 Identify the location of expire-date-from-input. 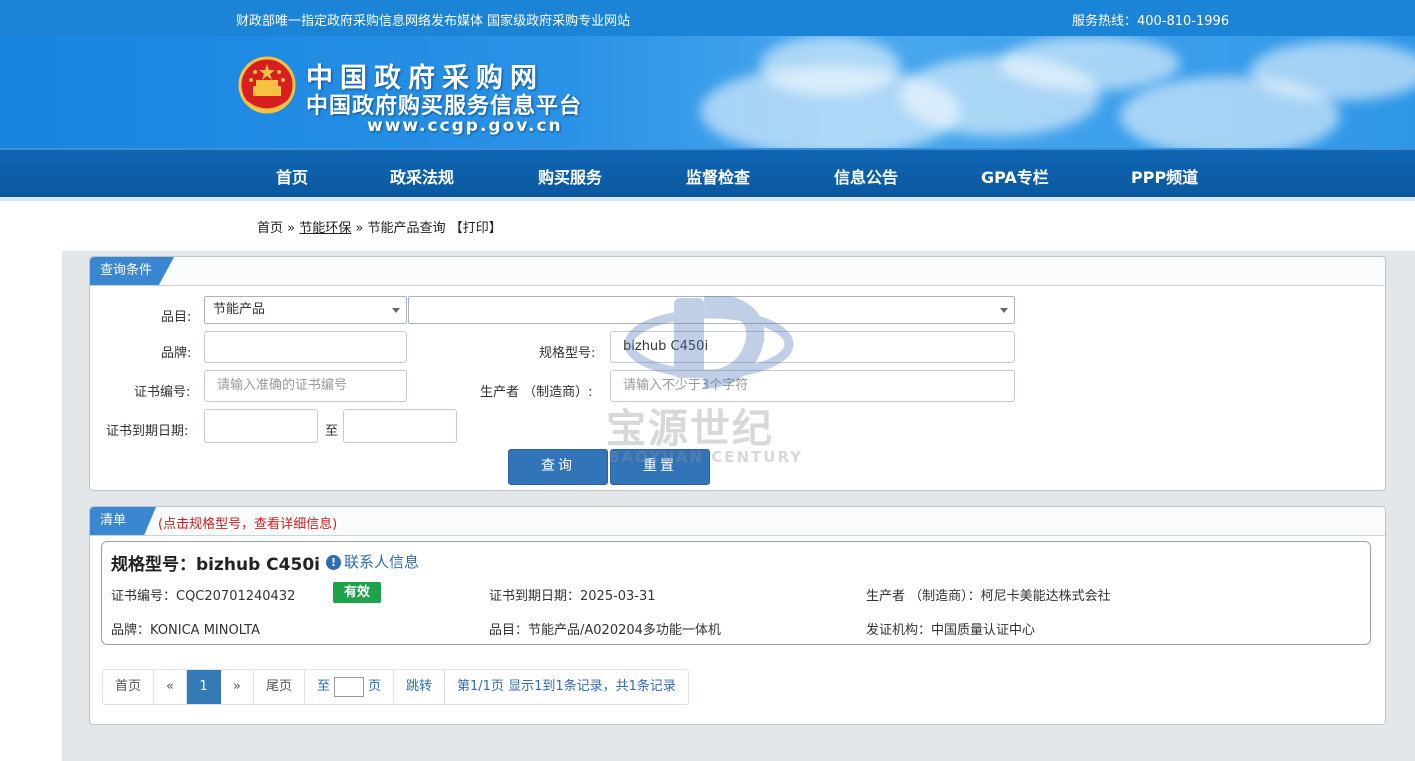
(261, 426).